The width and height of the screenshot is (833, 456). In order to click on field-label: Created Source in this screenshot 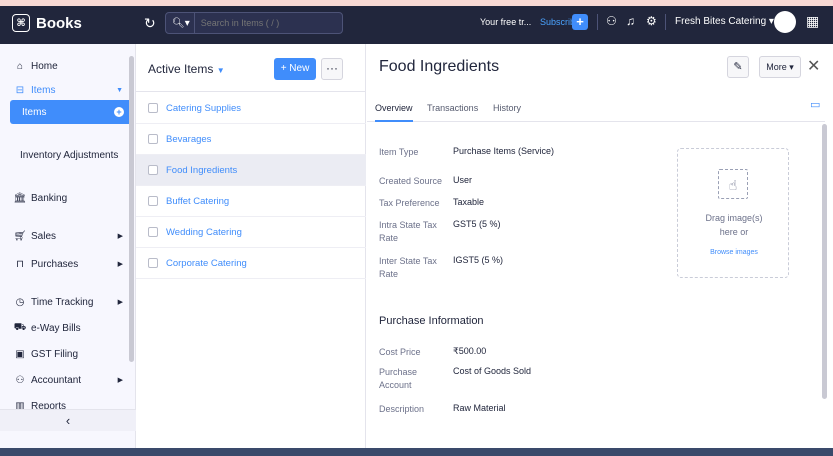, I will do `click(411, 181)`.